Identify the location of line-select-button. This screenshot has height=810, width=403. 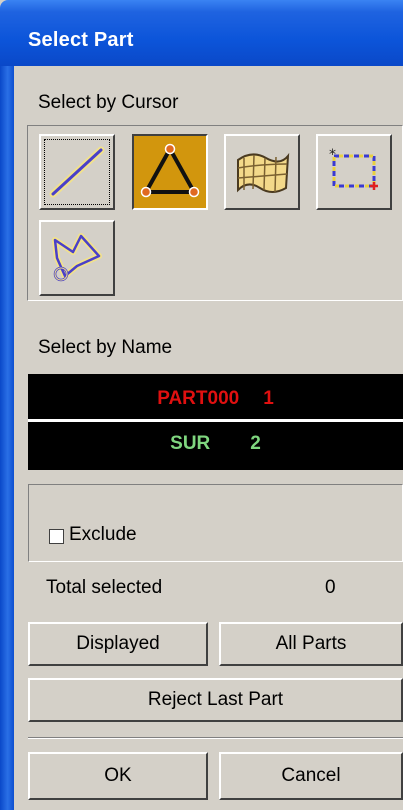
(77, 172).